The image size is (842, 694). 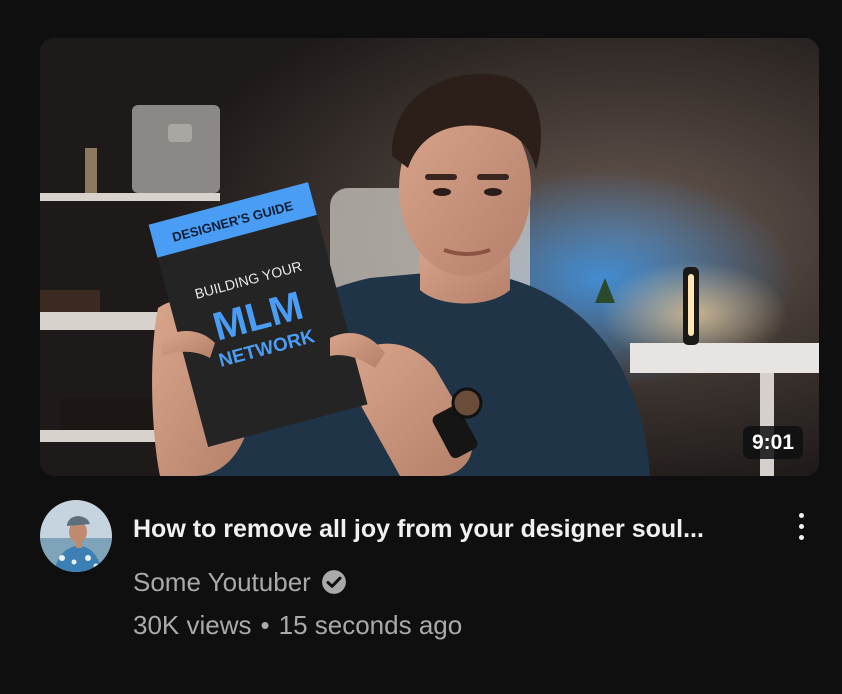 I want to click on view-count: 30K views, so click(x=192, y=625).